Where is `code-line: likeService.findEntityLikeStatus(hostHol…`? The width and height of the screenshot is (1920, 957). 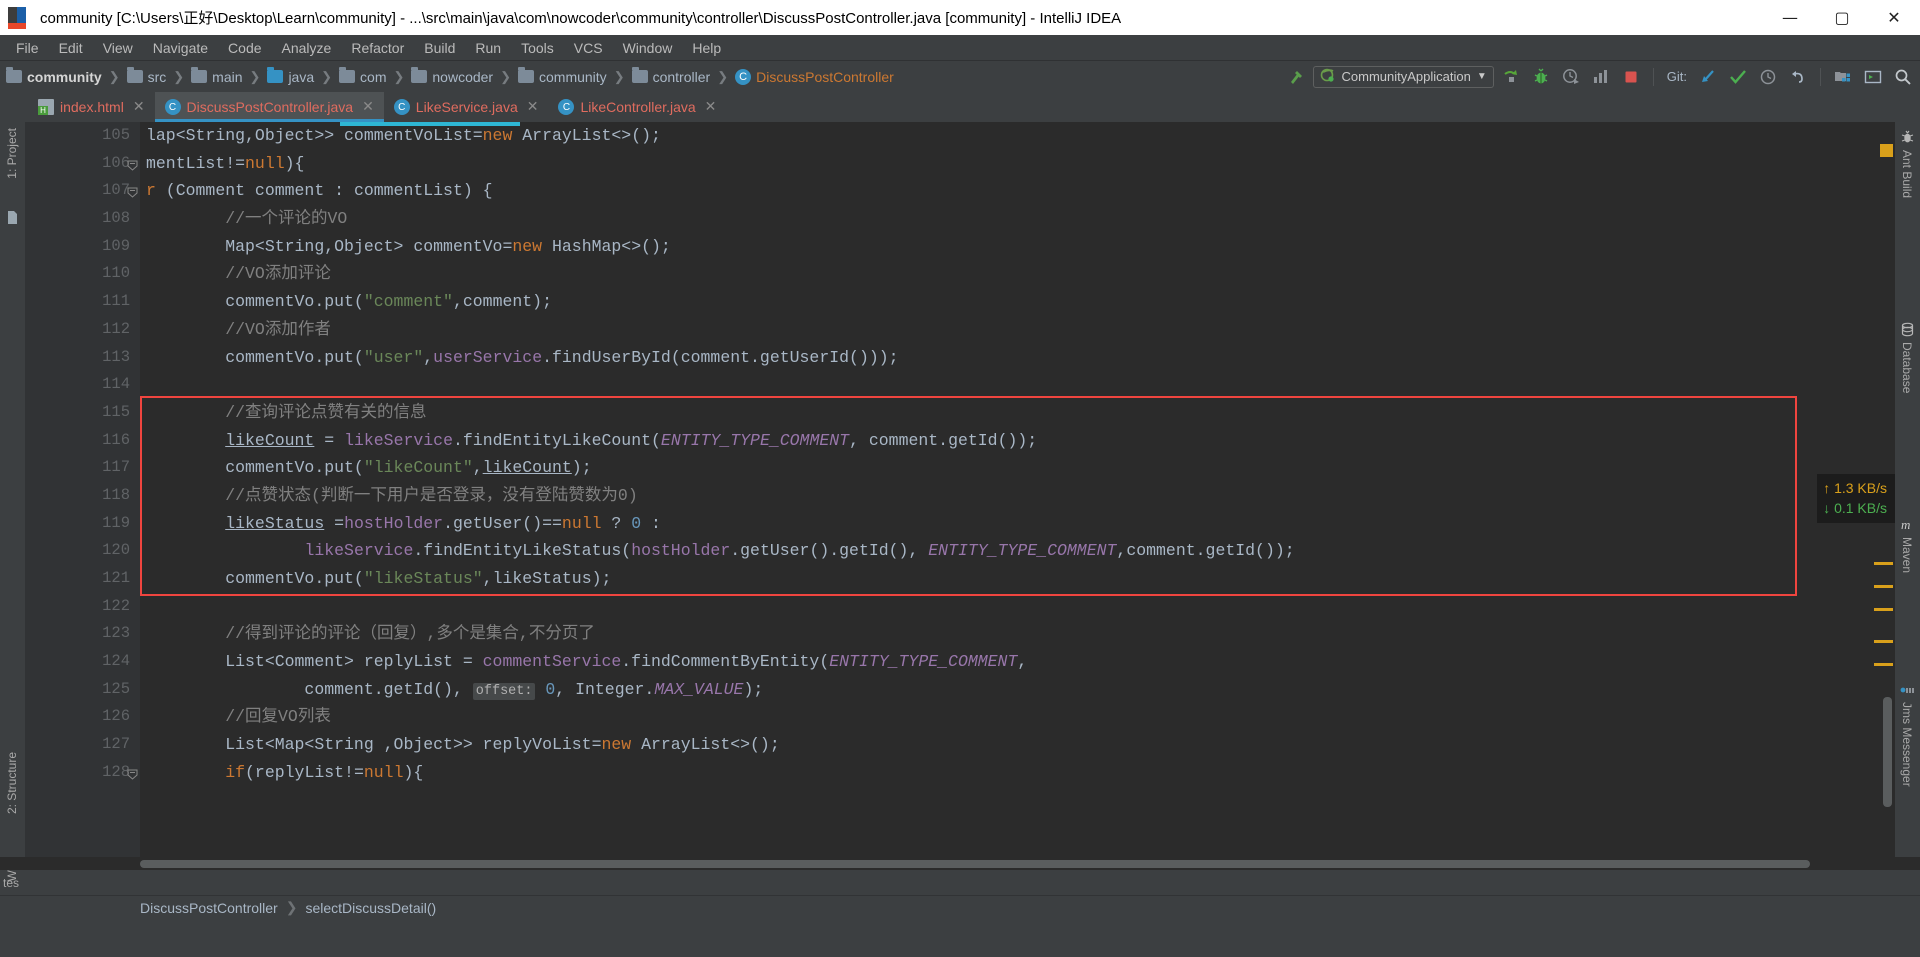 code-line: likeService.findEntityLikeStatus(hostHol… is located at coordinates (1008, 551).